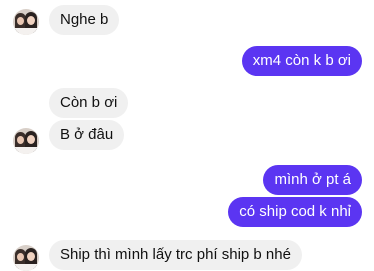 The width and height of the screenshot is (374, 271). Describe the element at coordinates (89, 103) in the screenshot. I see `message-bubble-incoming: Còn b ơi` at that location.